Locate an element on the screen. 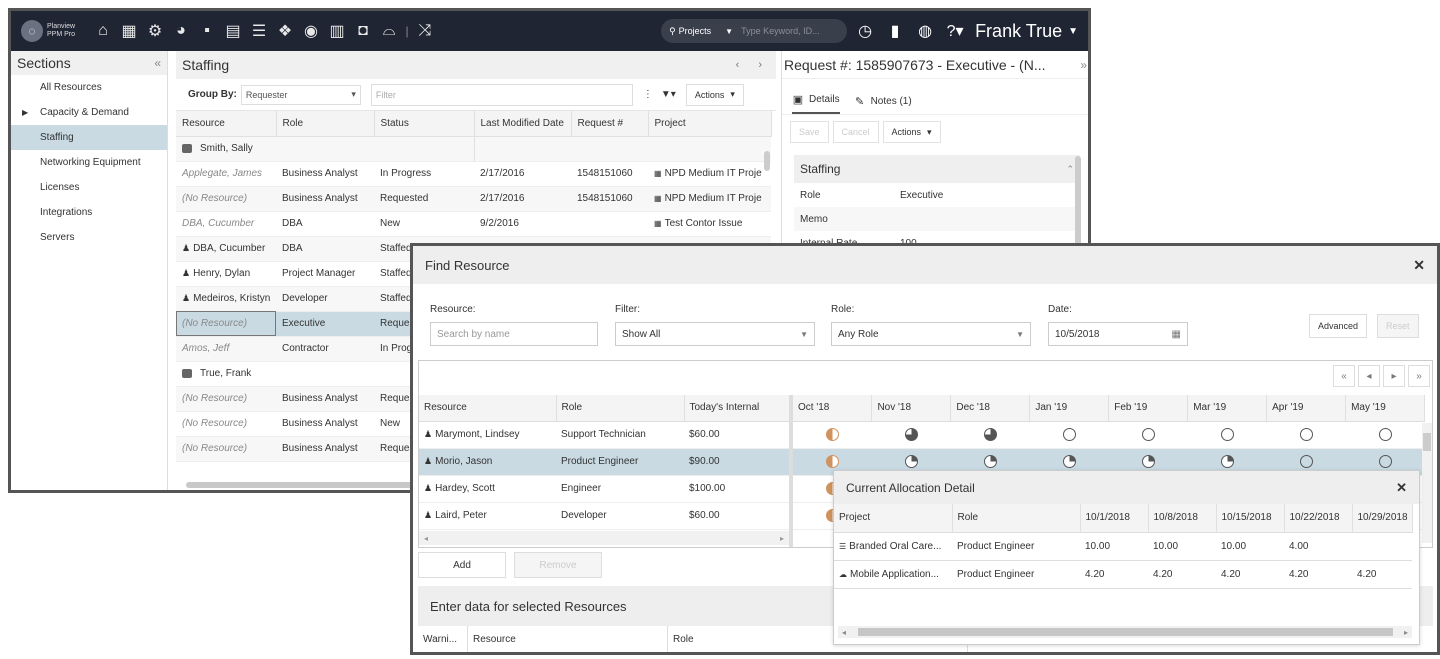 Image resolution: width=1440 pixels, height=659 pixels. bookmark-icon: ▮ is located at coordinates (895, 31).